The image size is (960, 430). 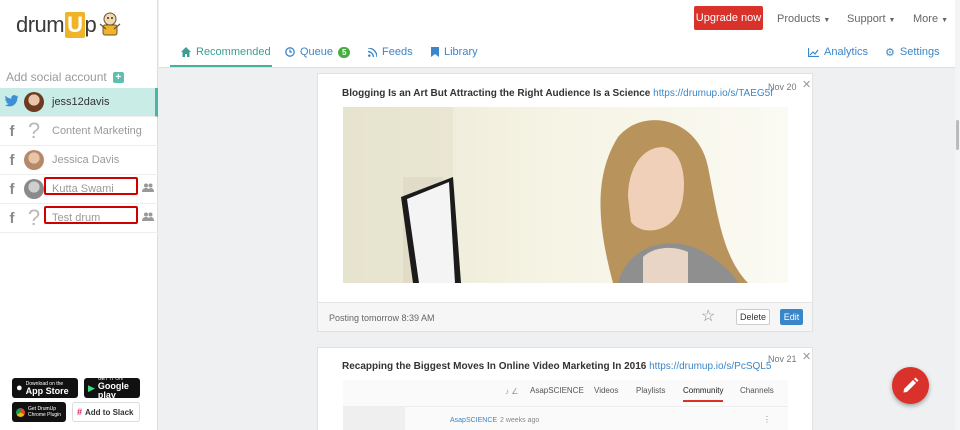 I want to click on account-content-marketing: f ? Content Marketing, so click(x=79, y=131).